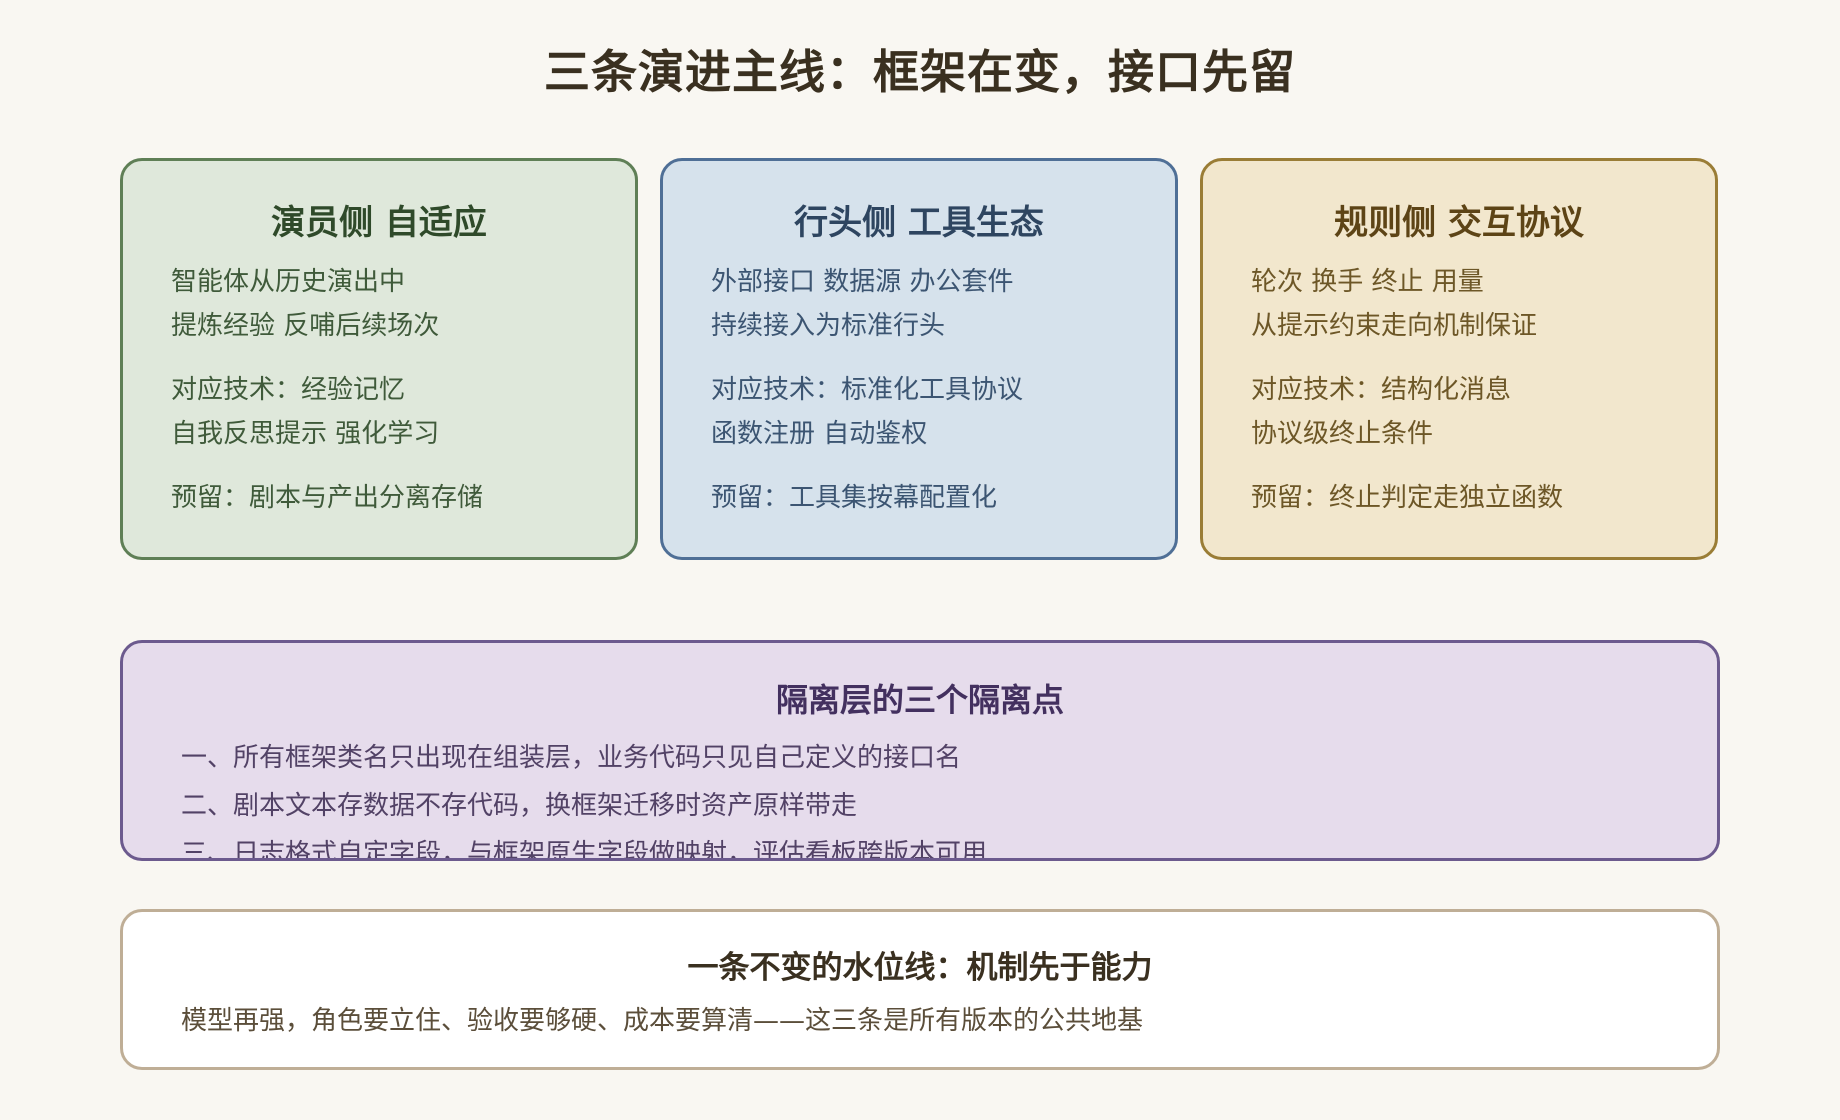 This screenshot has width=1840, height=1120. What do you see at coordinates (1407, 498) in the screenshot?
I see `card-line: 预留：终止判定走独立函数` at bounding box center [1407, 498].